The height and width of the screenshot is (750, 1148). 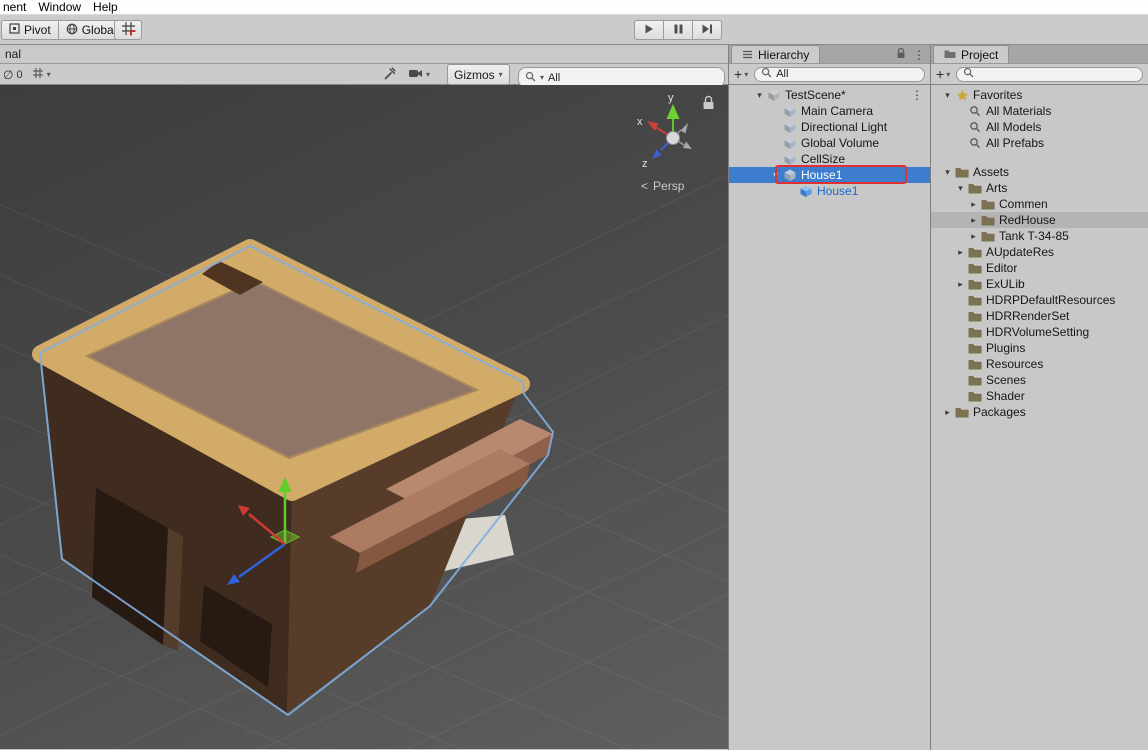 I want to click on hierarchy-item-cellsize: CellSize, so click(x=829, y=159).